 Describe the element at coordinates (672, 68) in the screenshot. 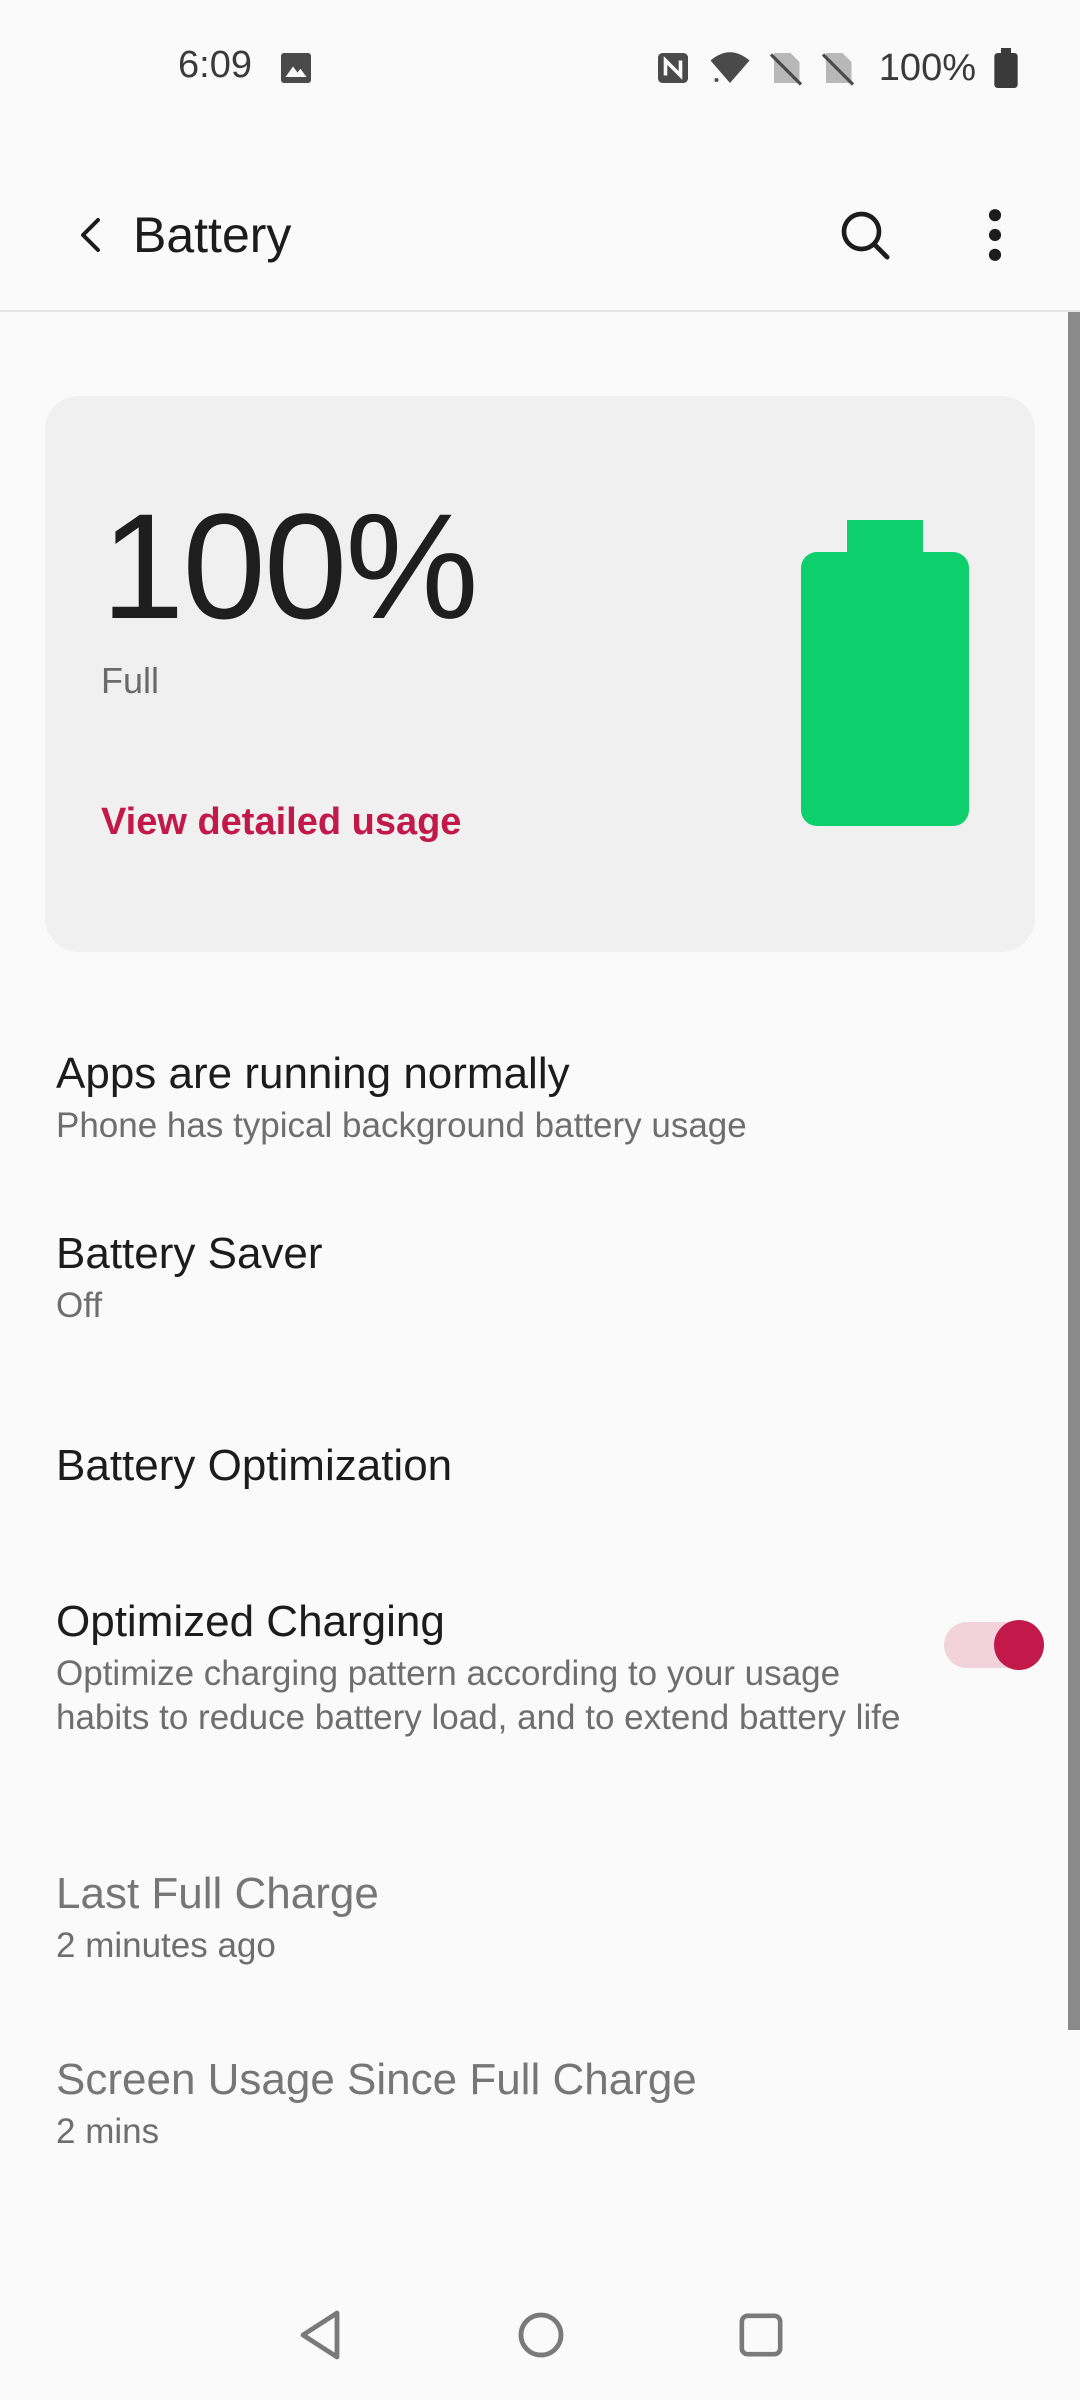

I see `nfc-icon` at that location.